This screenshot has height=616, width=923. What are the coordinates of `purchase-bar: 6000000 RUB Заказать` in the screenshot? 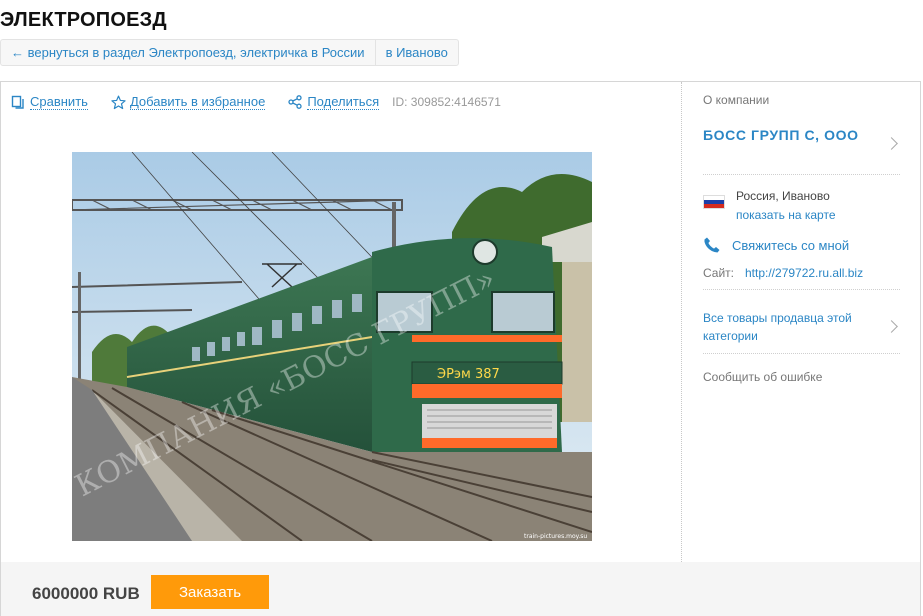 It's located at (460, 589).